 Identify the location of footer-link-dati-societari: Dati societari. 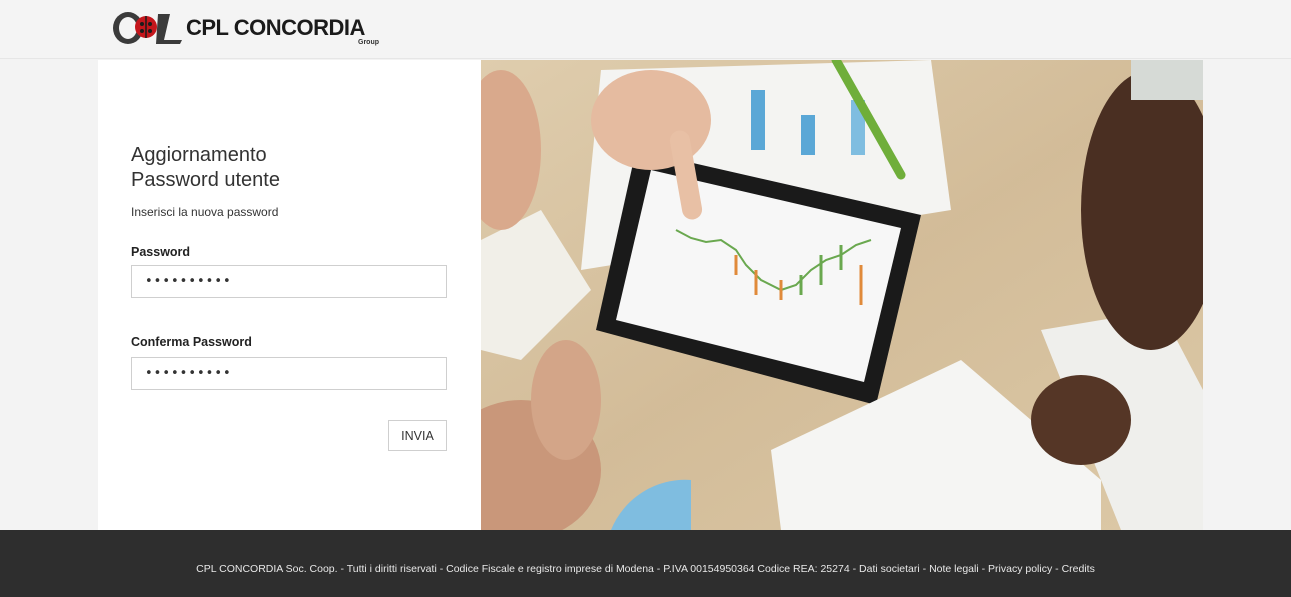
(889, 569).